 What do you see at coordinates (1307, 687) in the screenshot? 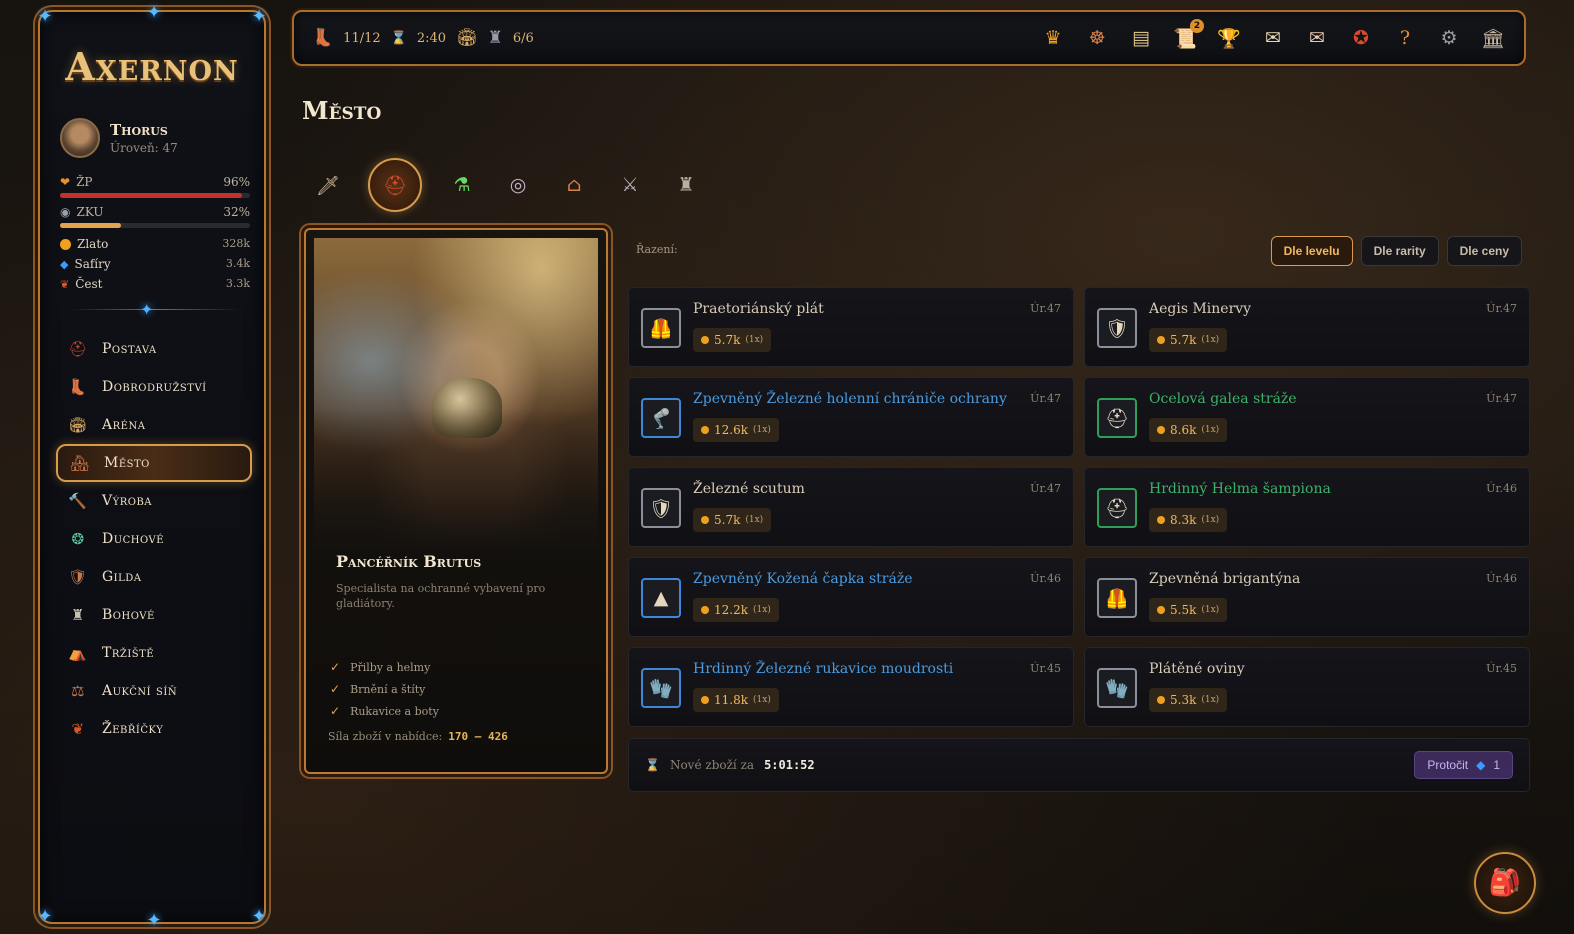
I see `shop-item: 🧤 Plátěné oviny Úr.45 5.3k (1x)` at bounding box center [1307, 687].